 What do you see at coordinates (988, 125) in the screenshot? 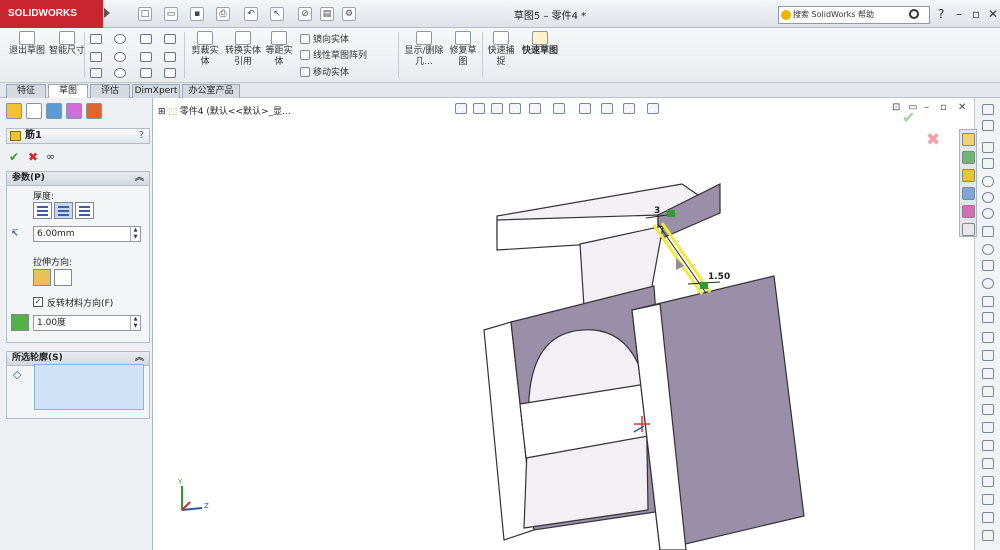
I see `smart-dimension-side-icon` at bounding box center [988, 125].